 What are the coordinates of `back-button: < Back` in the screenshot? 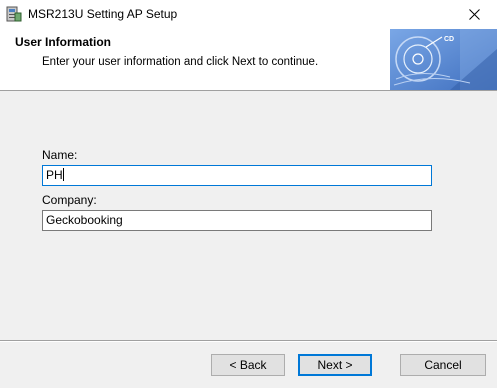 It's located at (248, 365).